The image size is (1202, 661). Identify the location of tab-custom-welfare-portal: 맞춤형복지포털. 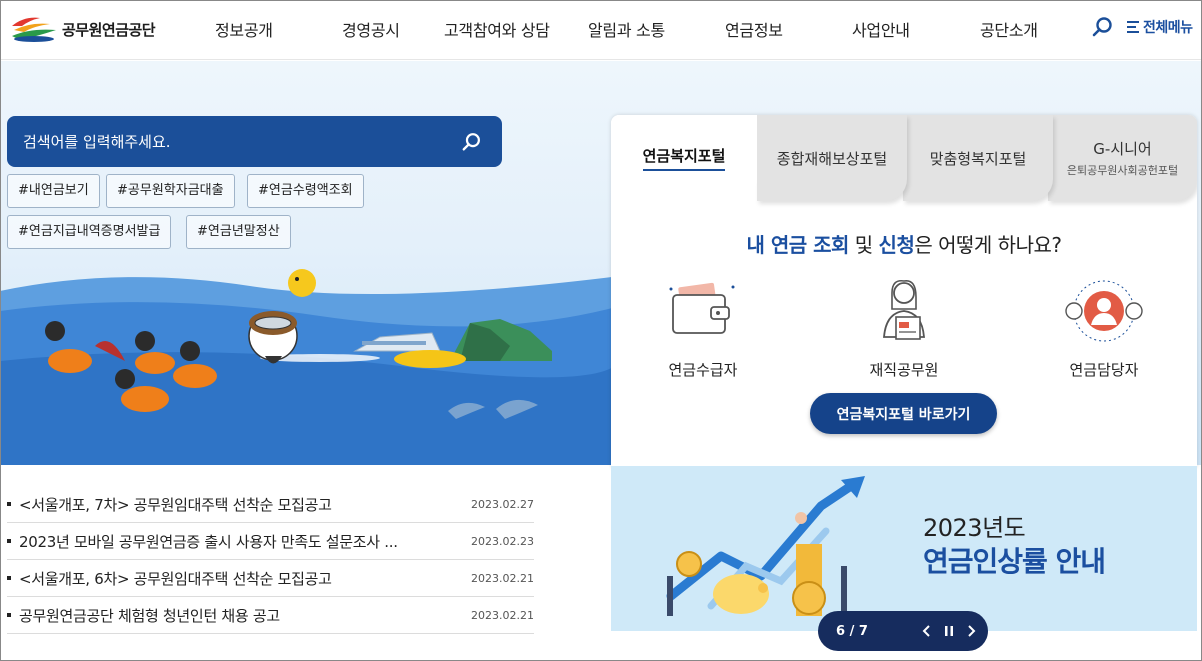
(978, 158).